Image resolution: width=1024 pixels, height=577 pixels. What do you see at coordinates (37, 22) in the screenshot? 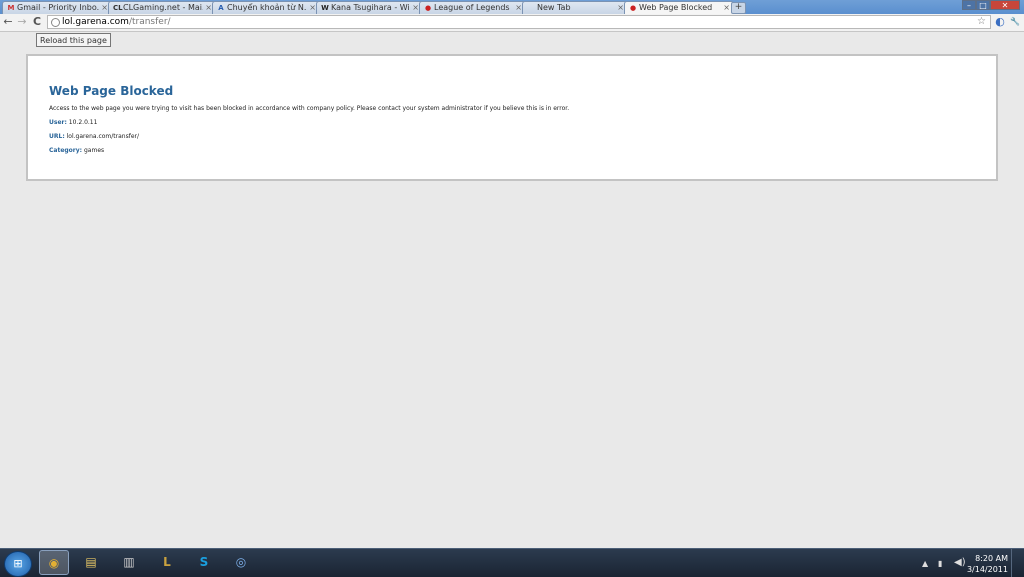
I see `reload-button: C` at bounding box center [37, 22].